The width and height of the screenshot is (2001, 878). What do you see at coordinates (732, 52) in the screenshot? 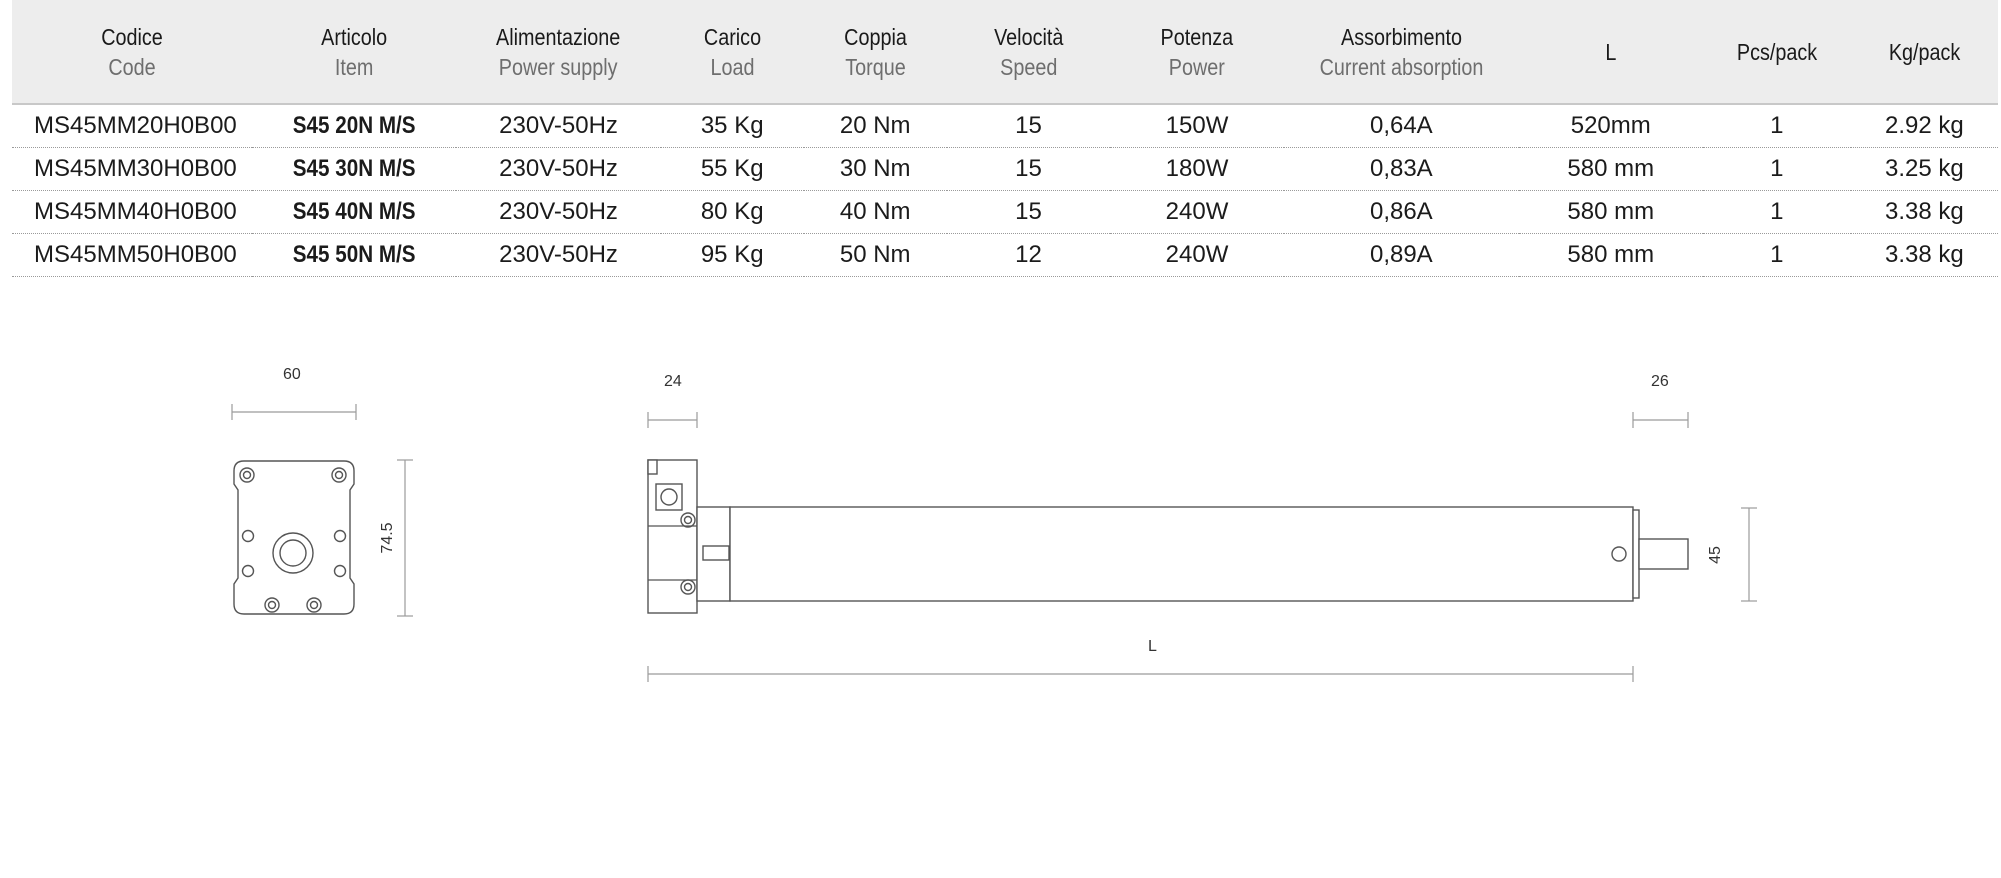
I see `header-load: Carico Load` at bounding box center [732, 52].